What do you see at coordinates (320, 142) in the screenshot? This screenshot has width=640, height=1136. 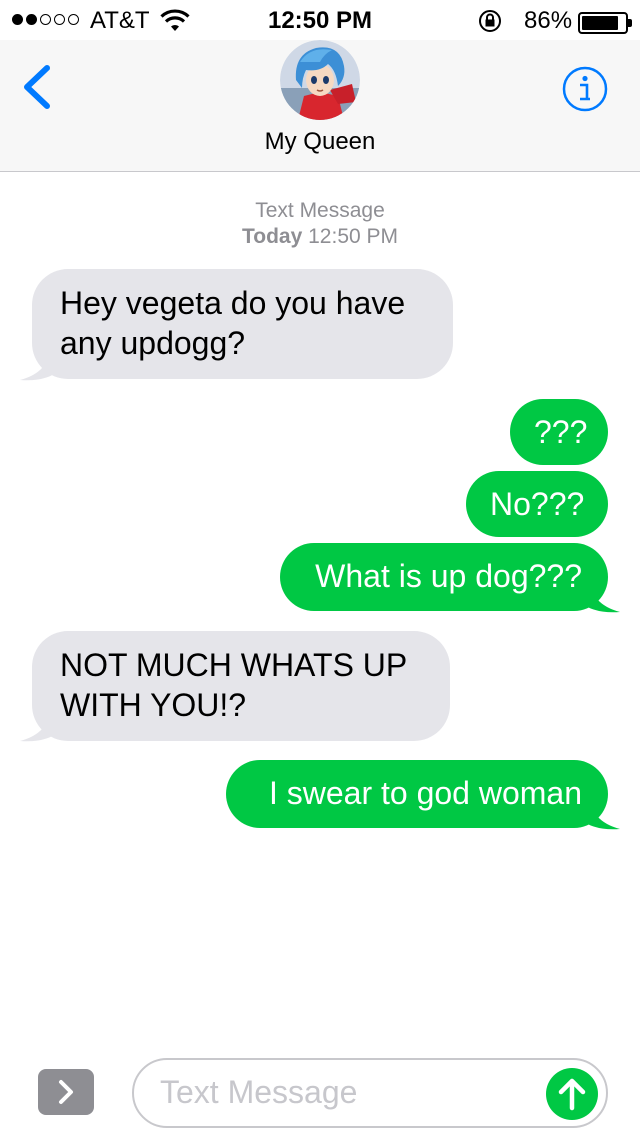 I see `contact-name: My Queen` at bounding box center [320, 142].